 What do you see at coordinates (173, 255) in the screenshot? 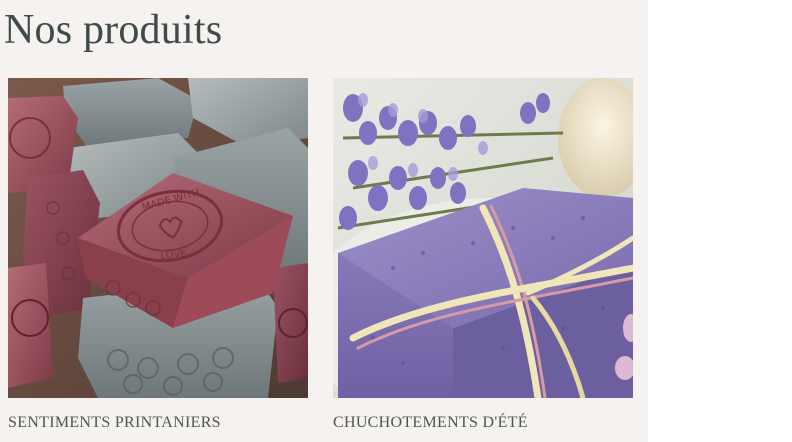
I see `stamp-text-bottom: LOVE` at bounding box center [173, 255].